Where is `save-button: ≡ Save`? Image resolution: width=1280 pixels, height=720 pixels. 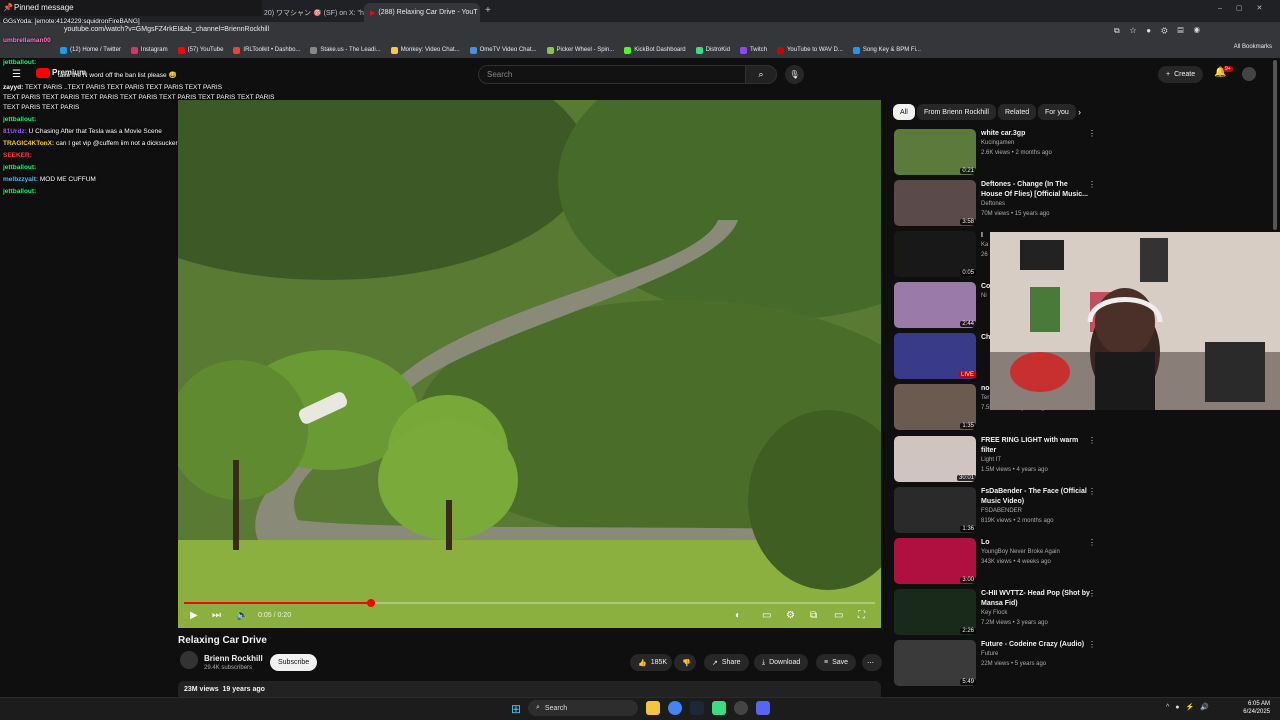
save-button: ≡ Save is located at coordinates (836, 662).